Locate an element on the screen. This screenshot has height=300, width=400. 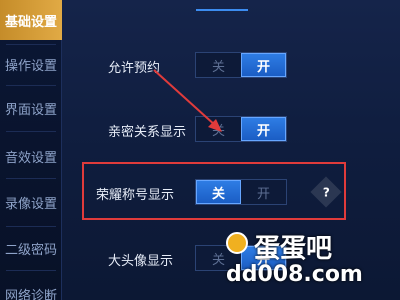
watermark-title: 蛋蛋吧 is located at coordinates (293, 249).